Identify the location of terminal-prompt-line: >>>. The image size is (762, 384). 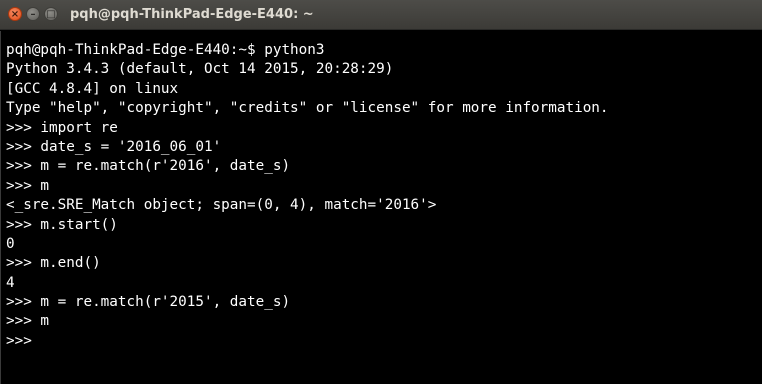
(384, 341).